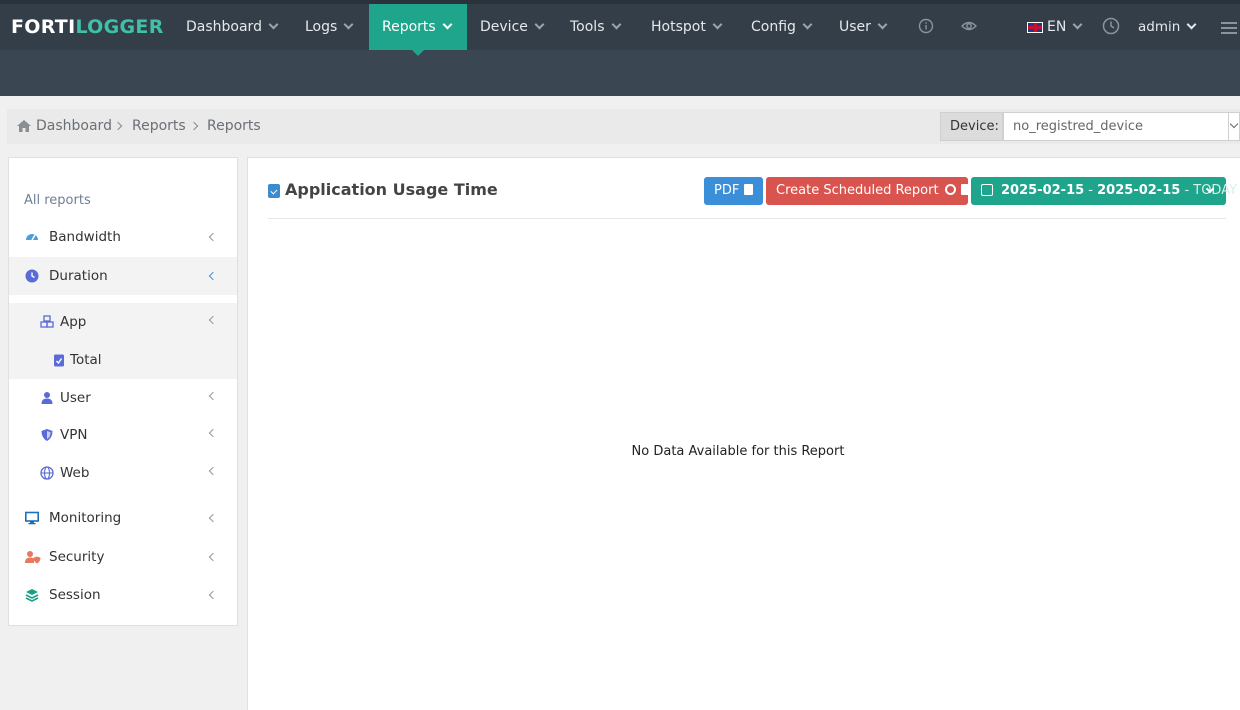  I want to click on nav-tools: Tools, so click(595, 27).